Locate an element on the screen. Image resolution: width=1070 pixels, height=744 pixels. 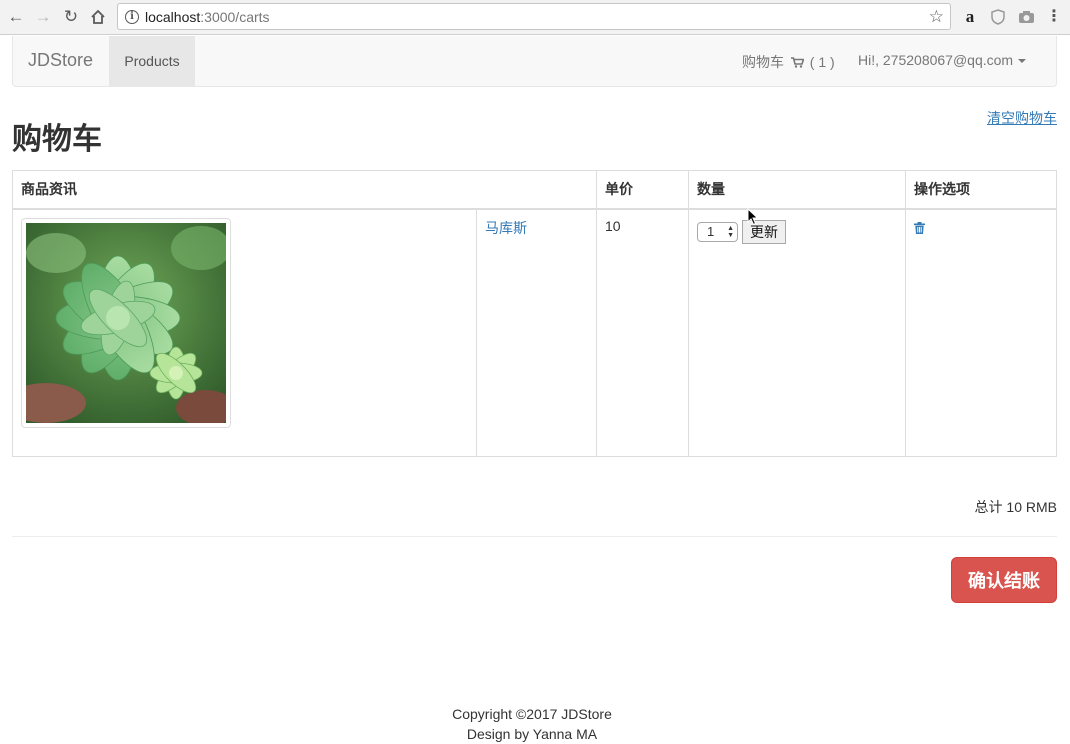
back-arrow-icon: ← is located at coordinates (16, 17).